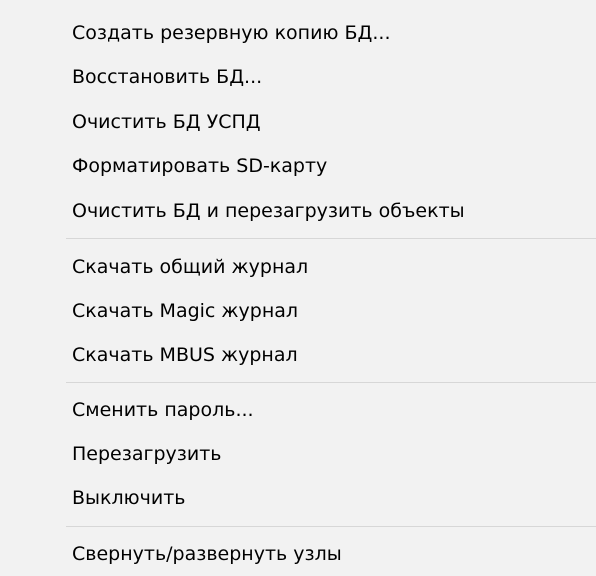  What do you see at coordinates (166, 122) in the screenshot?
I see `menu-item-label: Очистить БД УСПД` at bounding box center [166, 122].